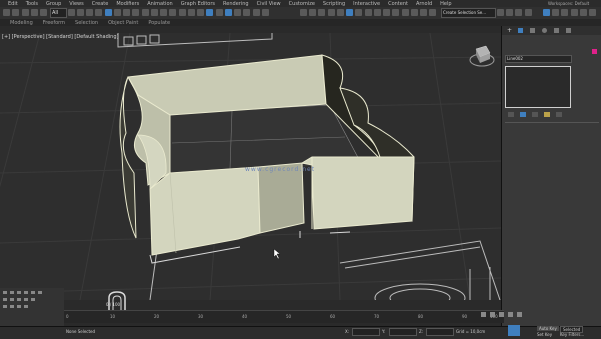 This screenshot has height=339, width=601. I want to click on spinner-snap-icon, so click(209, 12).